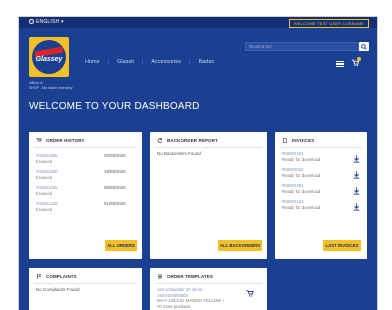  I want to click on list-item: #01001505 Invoiced 25/09/2020, so click(81, 158).